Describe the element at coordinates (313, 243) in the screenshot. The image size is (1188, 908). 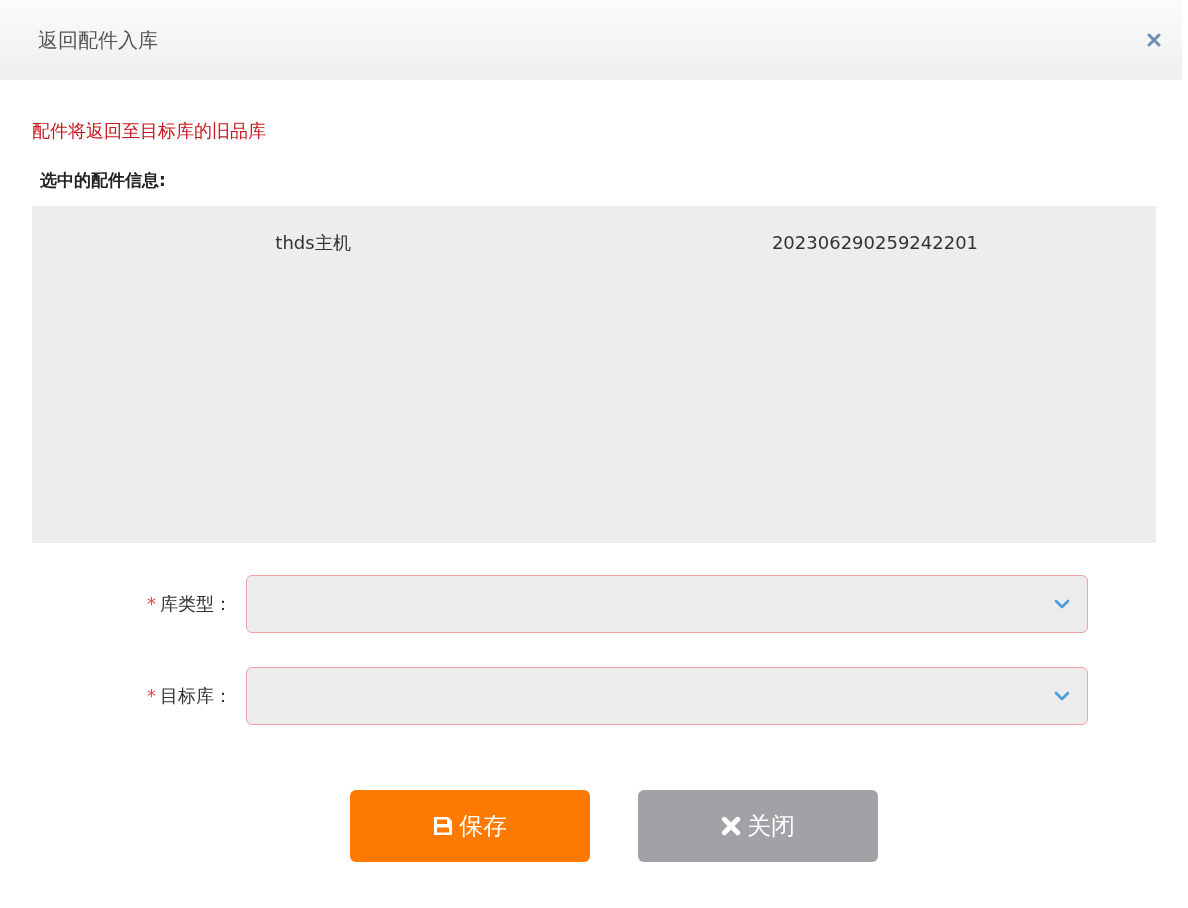
I see `part-name-cell: thds主机` at that location.